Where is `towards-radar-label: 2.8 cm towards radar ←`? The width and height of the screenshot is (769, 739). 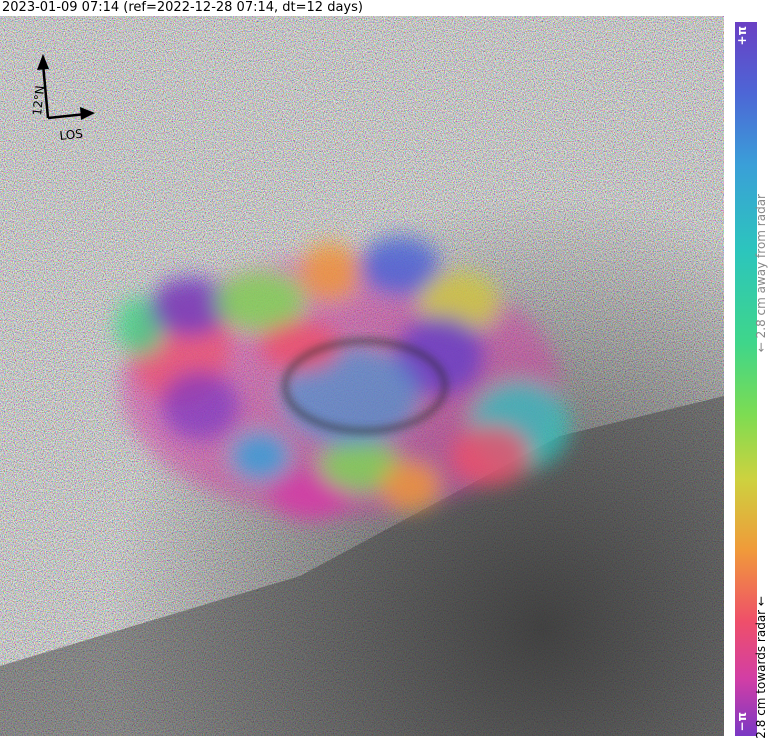
towards-radar-label: 2.8 cm towards radar ← is located at coordinates (761, 667).